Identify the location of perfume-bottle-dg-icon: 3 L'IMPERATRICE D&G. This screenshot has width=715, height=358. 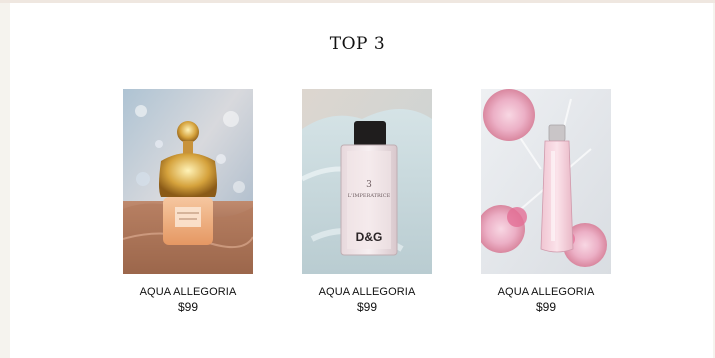
(367, 181).